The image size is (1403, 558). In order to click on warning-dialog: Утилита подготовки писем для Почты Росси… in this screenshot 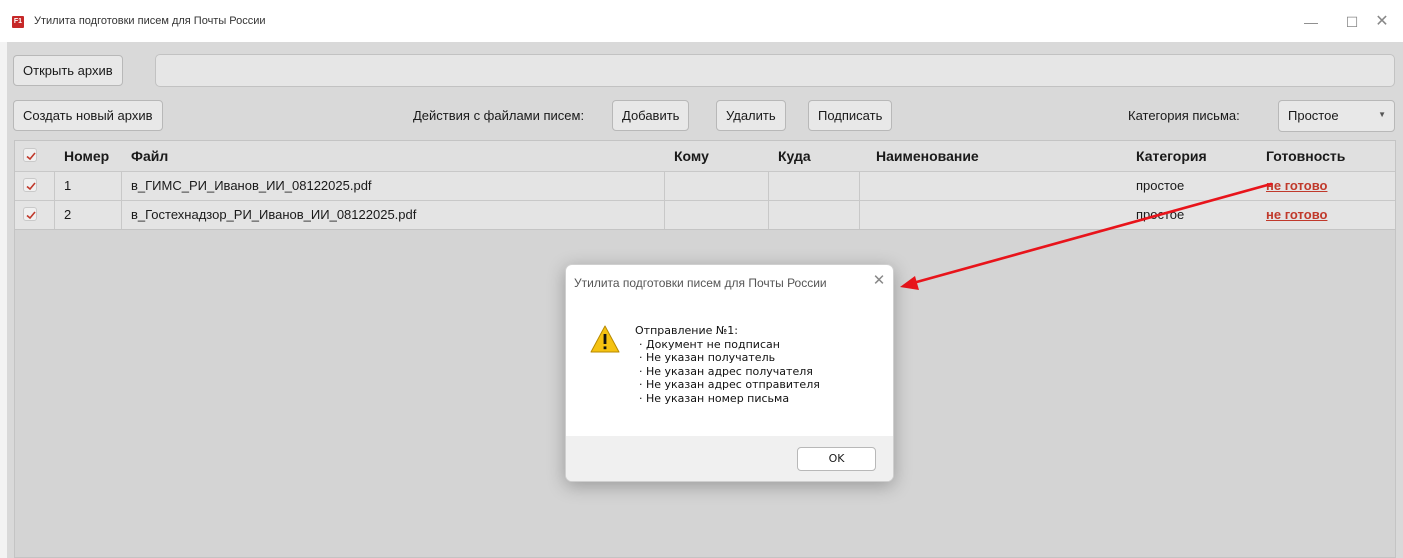, I will do `click(729, 373)`.